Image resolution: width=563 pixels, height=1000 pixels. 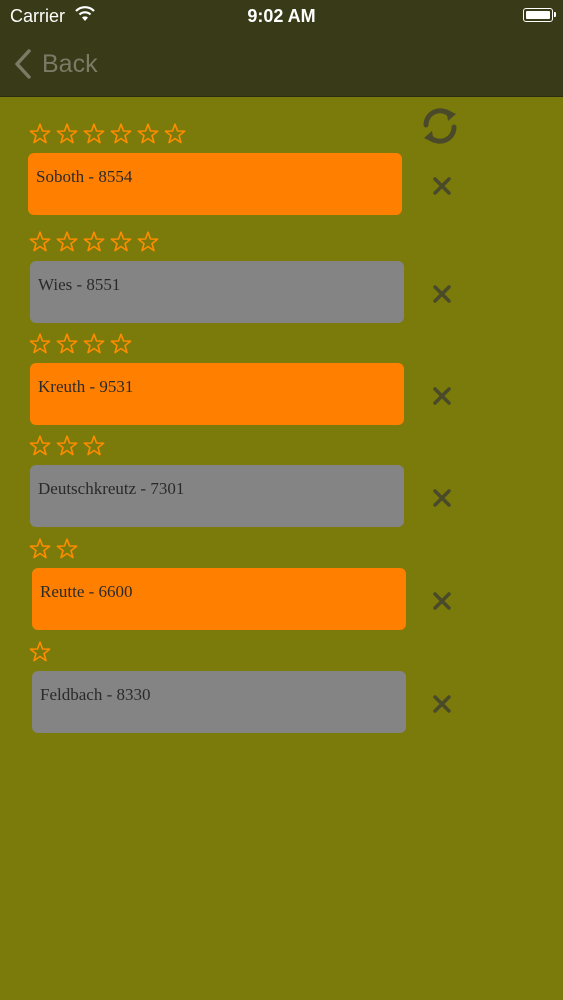 I want to click on list-item: Deutschkreutz - 7301, so click(x=281, y=484).